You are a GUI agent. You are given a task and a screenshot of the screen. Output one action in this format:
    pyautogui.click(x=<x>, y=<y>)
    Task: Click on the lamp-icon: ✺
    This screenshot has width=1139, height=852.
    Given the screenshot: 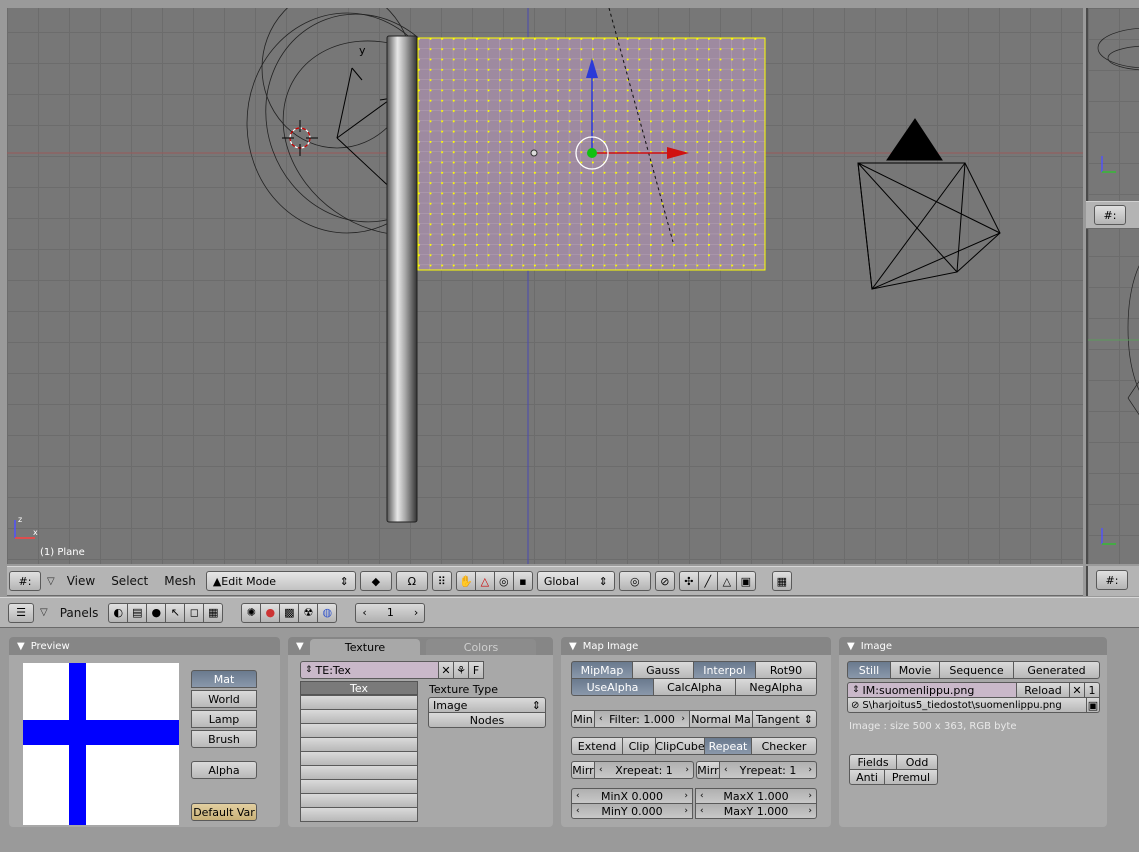 What is the action you would take?
    pyautogui.click(x=251, y=612)
    